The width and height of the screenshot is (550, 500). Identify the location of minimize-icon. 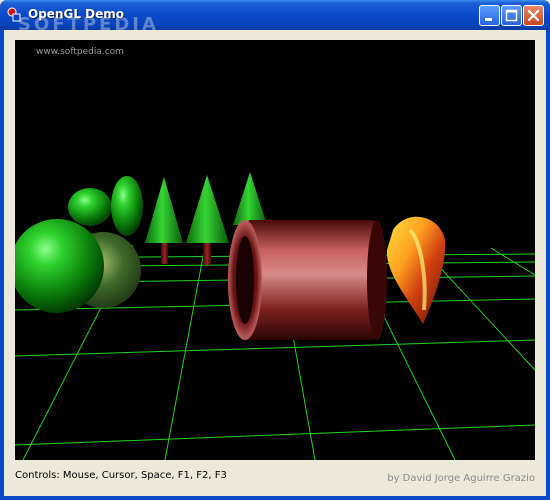
(488, 19).